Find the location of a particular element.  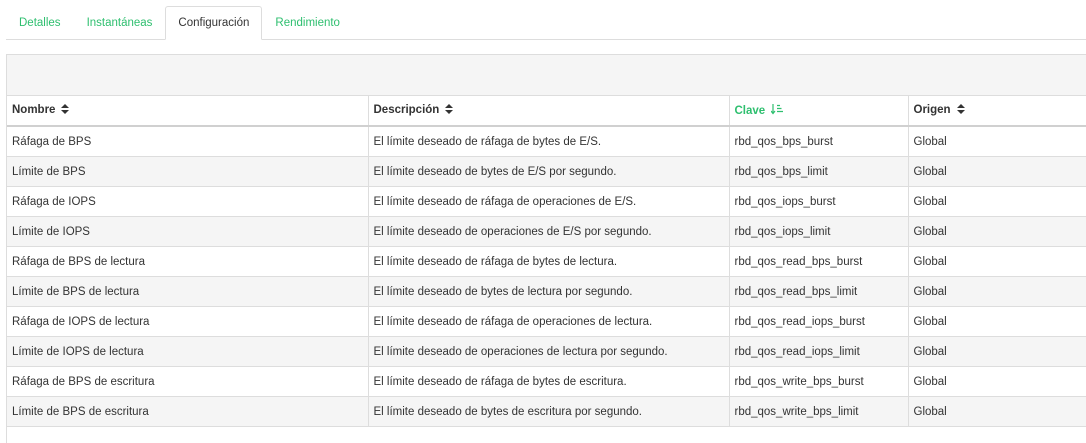

cell-nombre: Límite de BPS is located at coordinates (188, 171).